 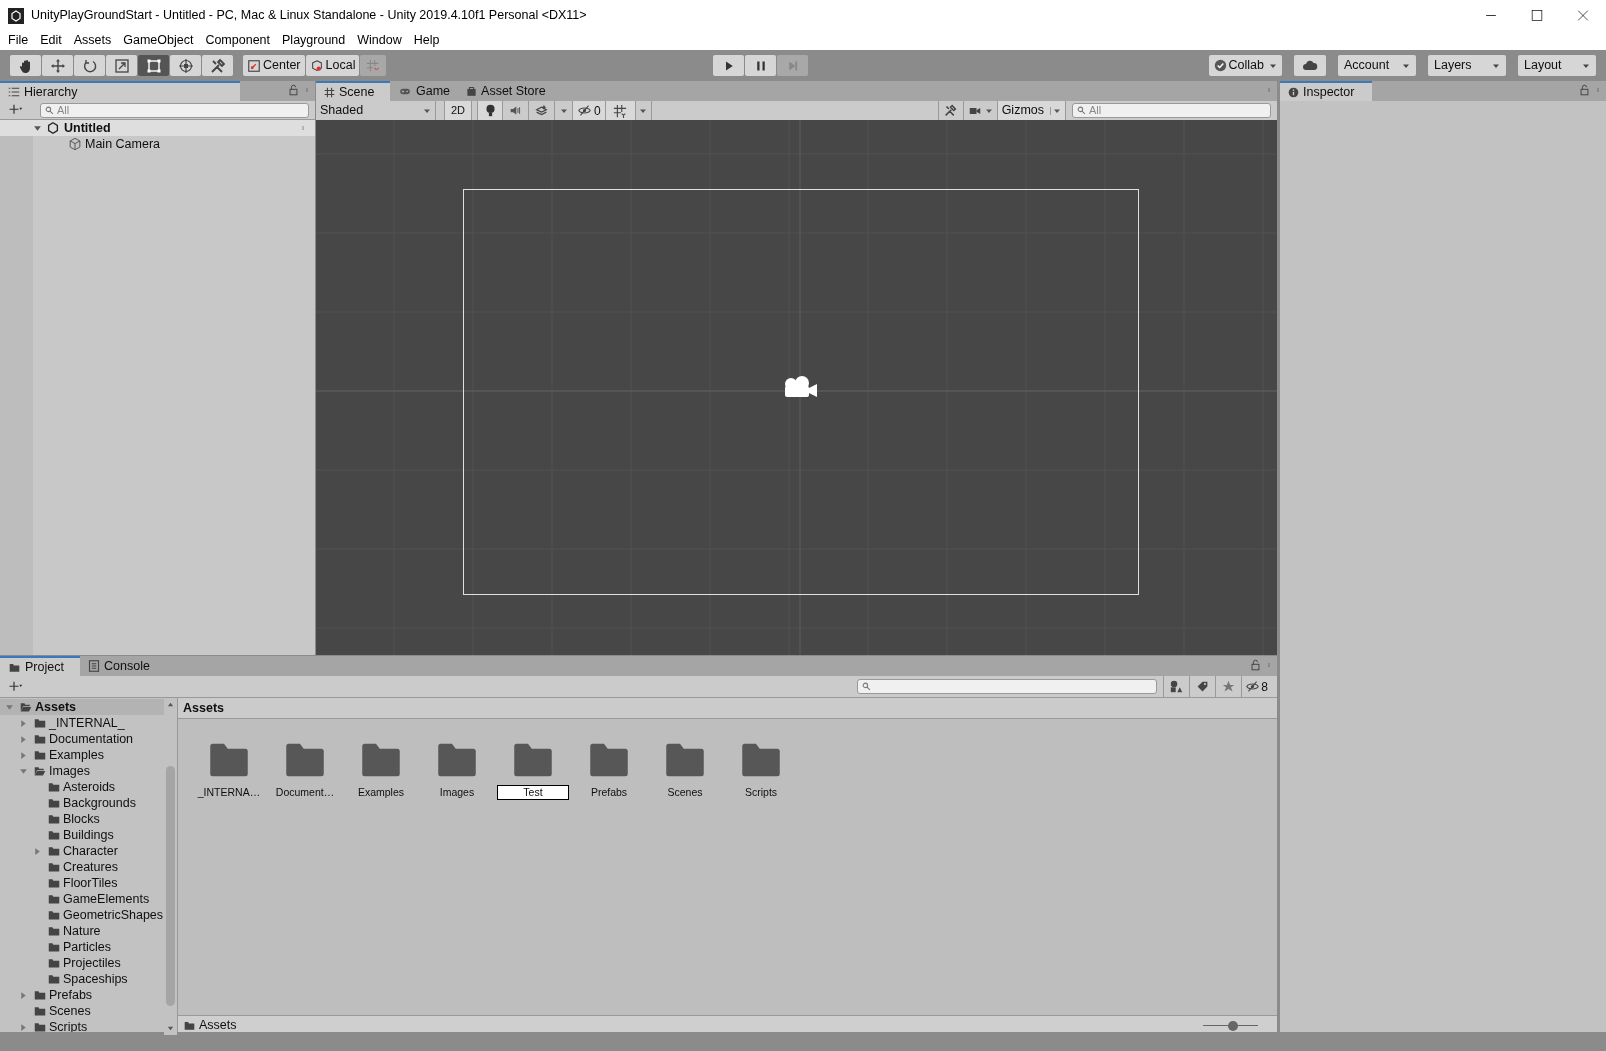 I want to click on project-tree-item: Asteroids, so click(x=82, y=787).